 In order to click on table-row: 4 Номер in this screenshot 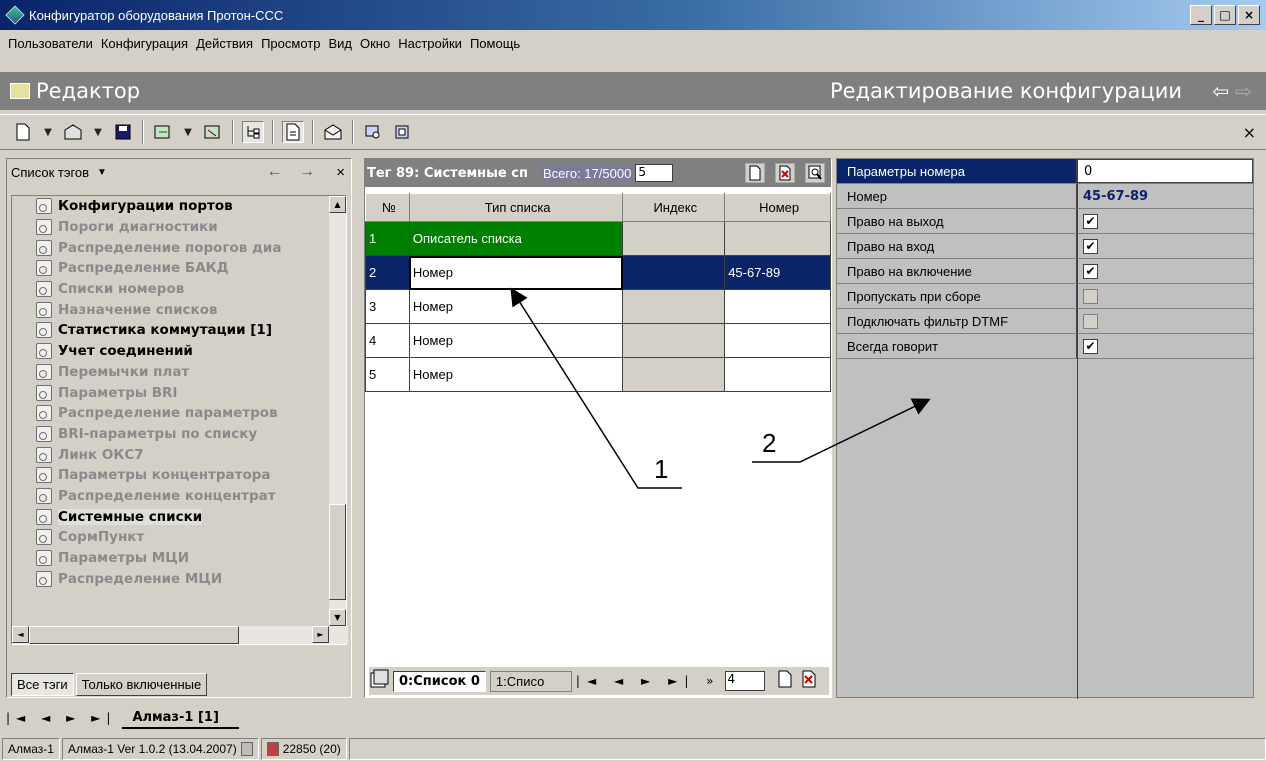, I will do `click(598, 340)`.